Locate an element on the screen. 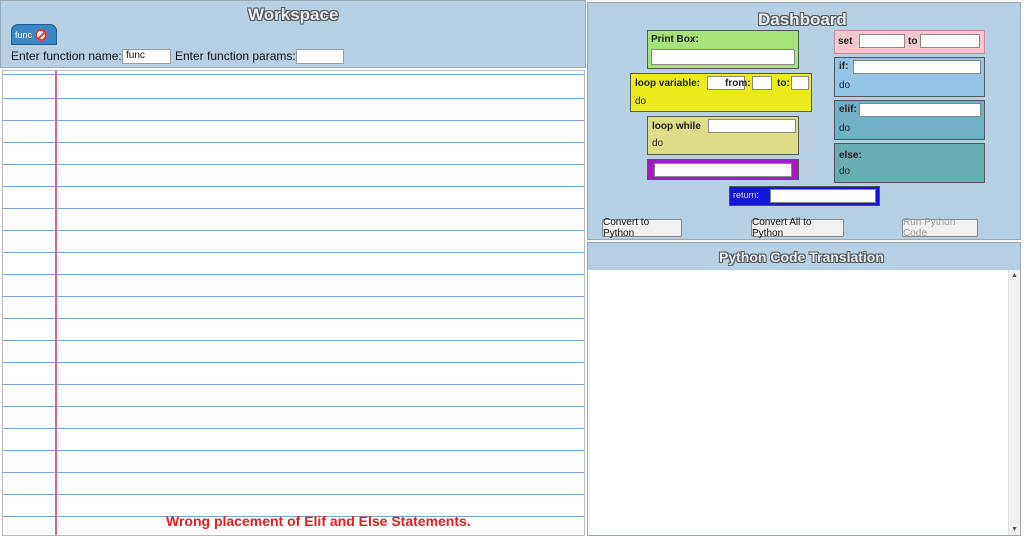  function-name-label: Enter function name: is located at coordinates (66, 56).